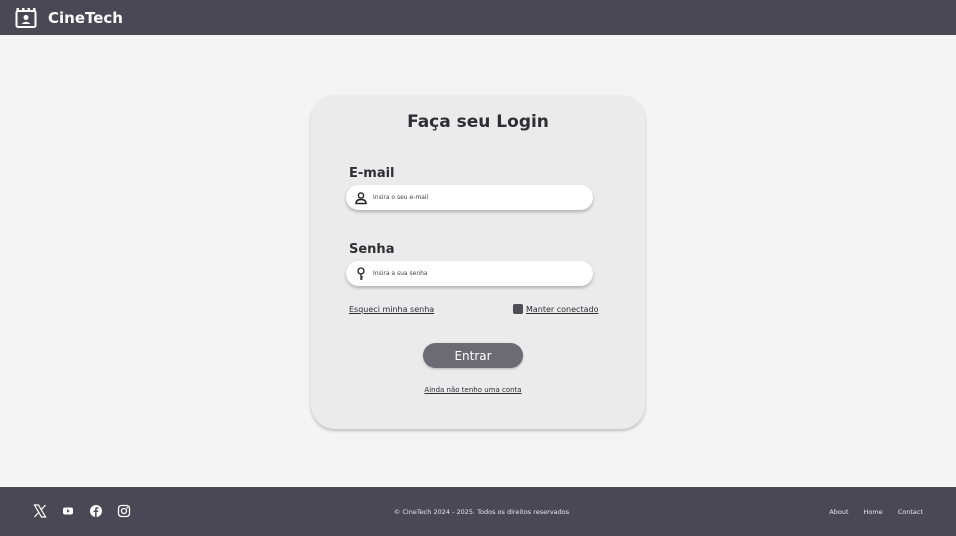  I want to click on forgot-password-link: Esqueci minha senha, so click(391, 309).